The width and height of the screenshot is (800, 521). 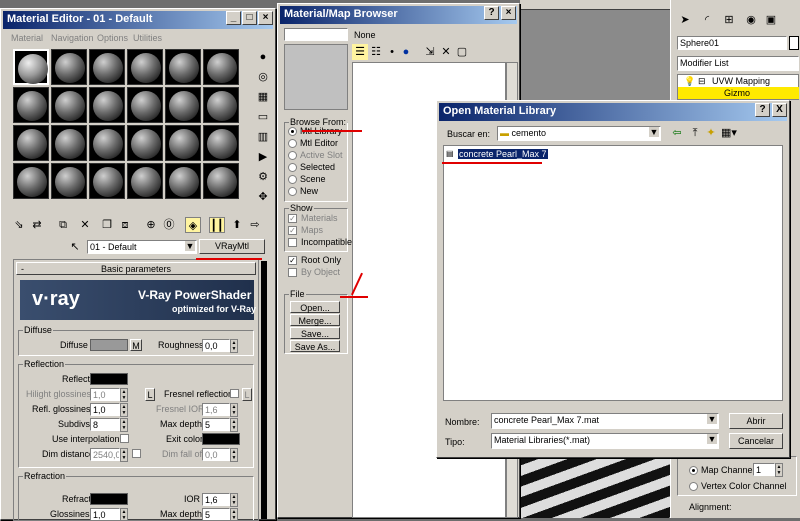 I want to click on dialog-help-button: ?, so click(x=762, y=110).